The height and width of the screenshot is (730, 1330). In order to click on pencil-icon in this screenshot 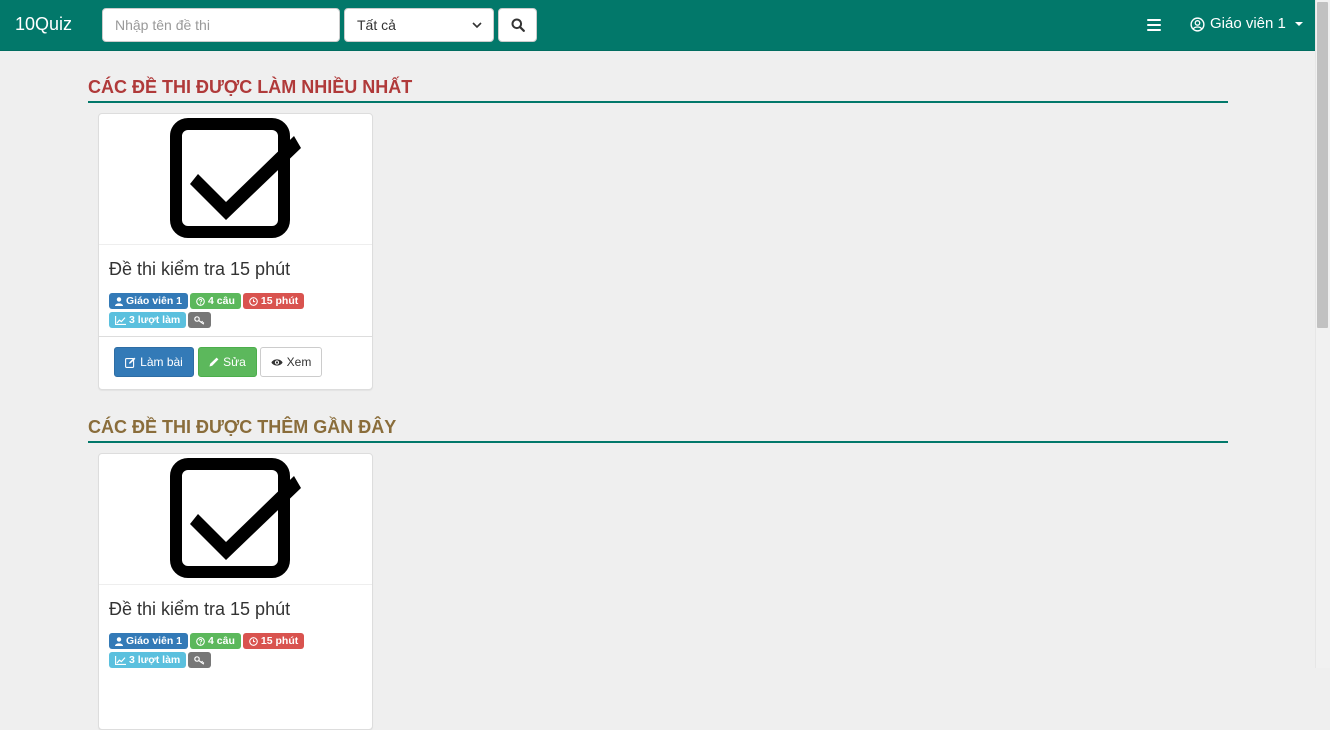, I will do `click(214, 362)`.